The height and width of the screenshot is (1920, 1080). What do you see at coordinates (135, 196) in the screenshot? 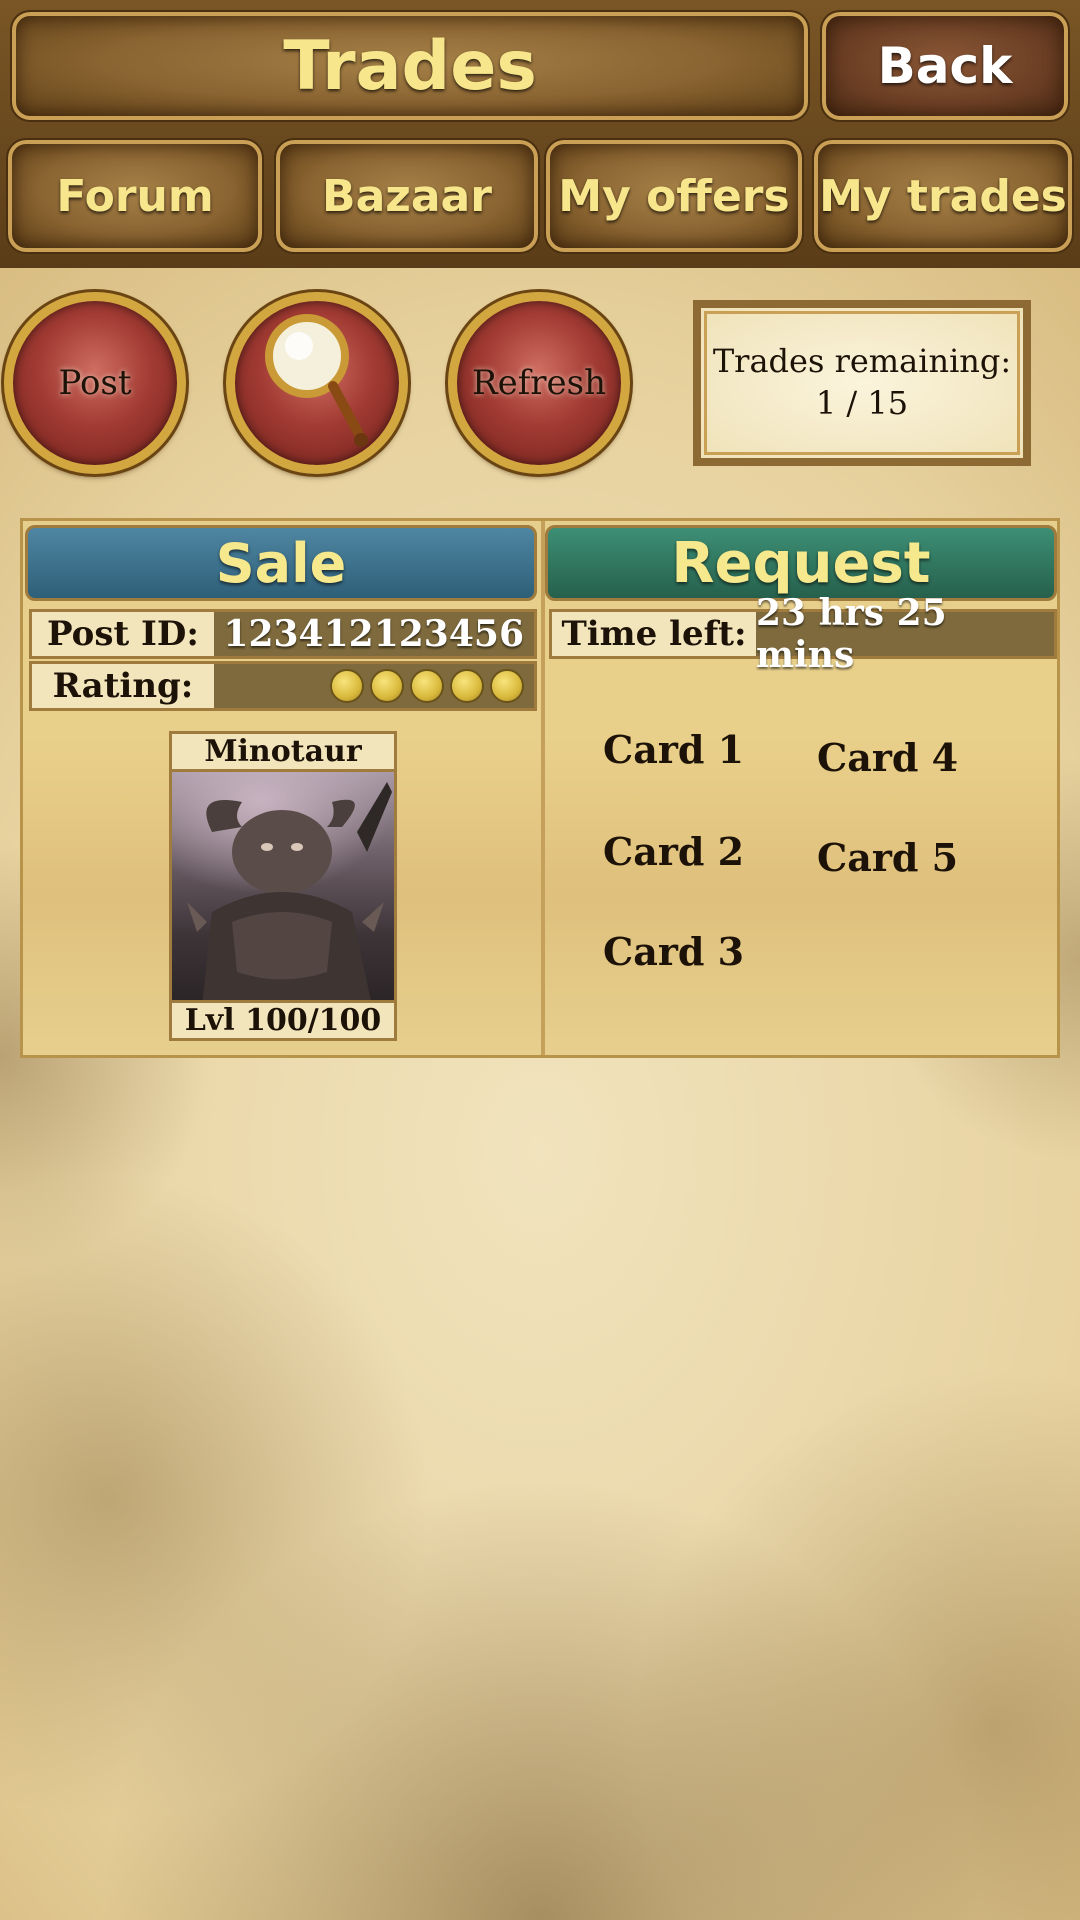
I see `tab-forum: Forum` at bounding box center [135, 196].